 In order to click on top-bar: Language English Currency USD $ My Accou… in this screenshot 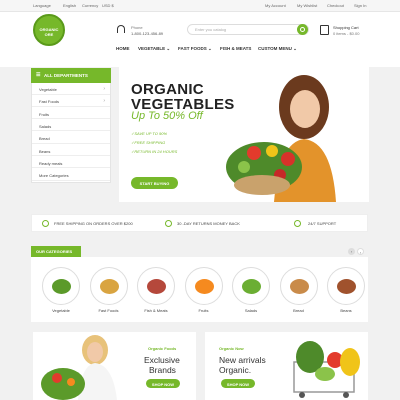, I will do `click(200, 6)`.